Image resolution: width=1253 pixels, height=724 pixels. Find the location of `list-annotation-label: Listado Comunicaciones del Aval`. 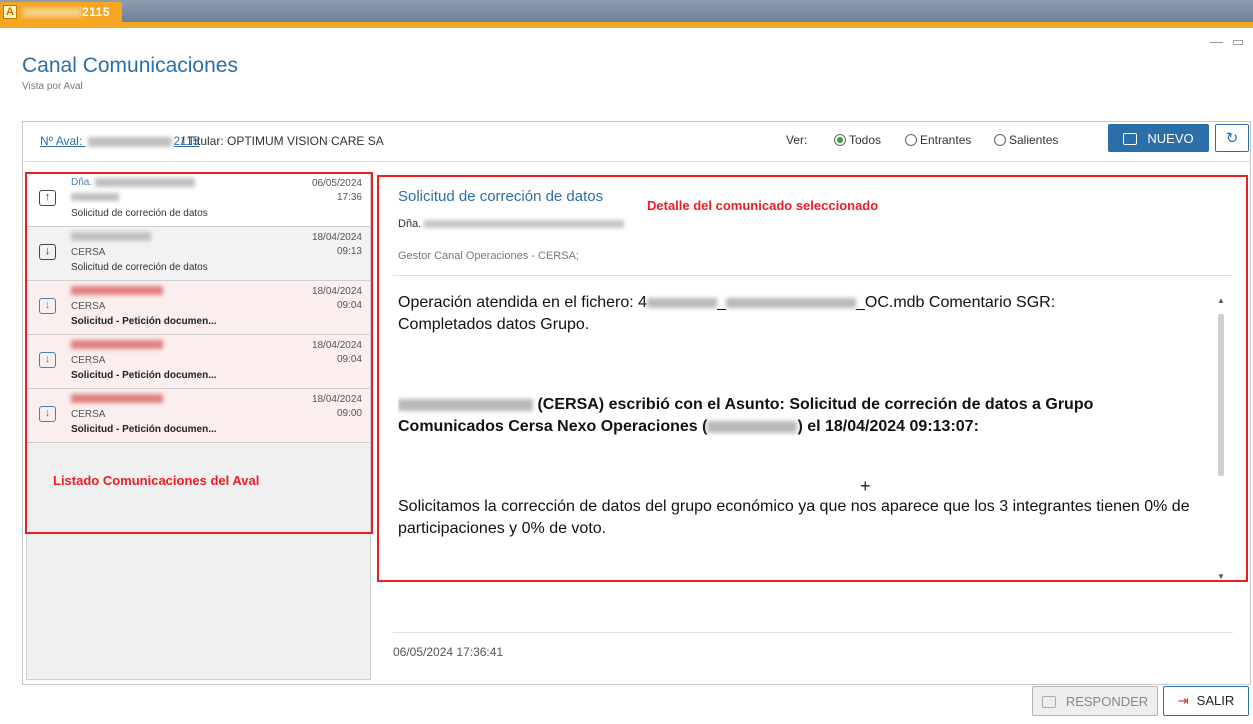

list-annotation-label: Listado Comunicaciones del Aval is located at coordinates (156, 480).